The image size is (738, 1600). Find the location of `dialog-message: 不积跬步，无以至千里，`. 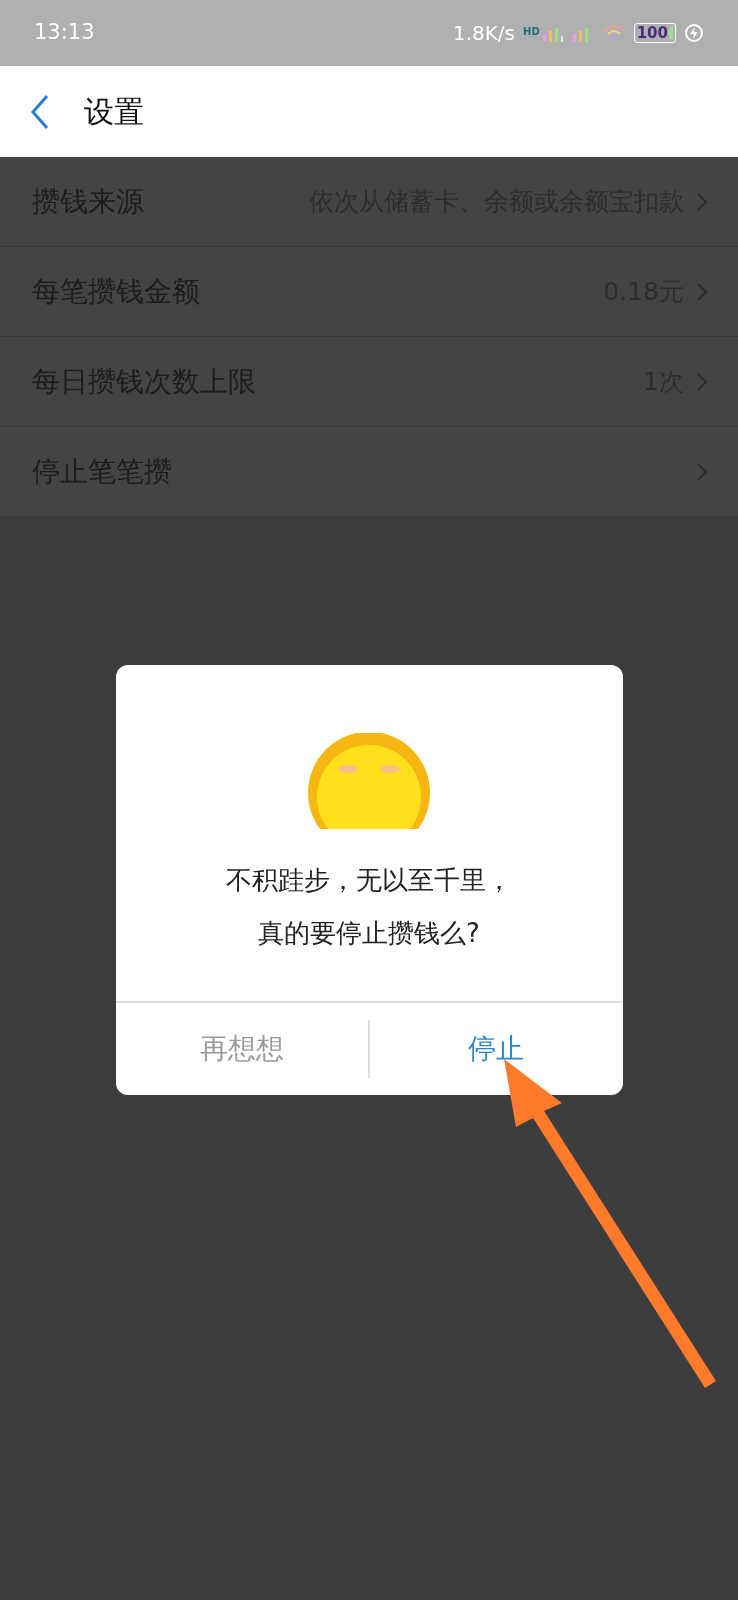

dialog-message: 不积跬步，无以至千里， is located at coordinates (369, 880).